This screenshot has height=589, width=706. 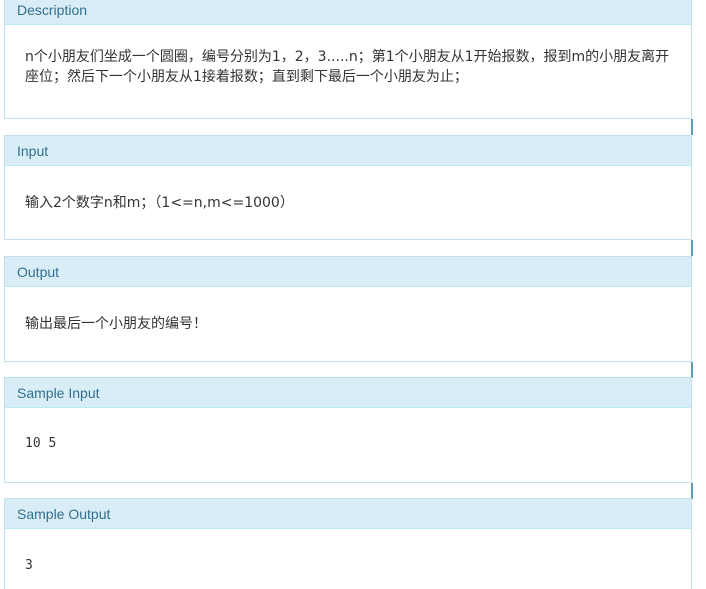 What do you see at coordinates (29, 565) in the screenshot?
I see `sample-output-text: 3` at bounding box center [29, 565].